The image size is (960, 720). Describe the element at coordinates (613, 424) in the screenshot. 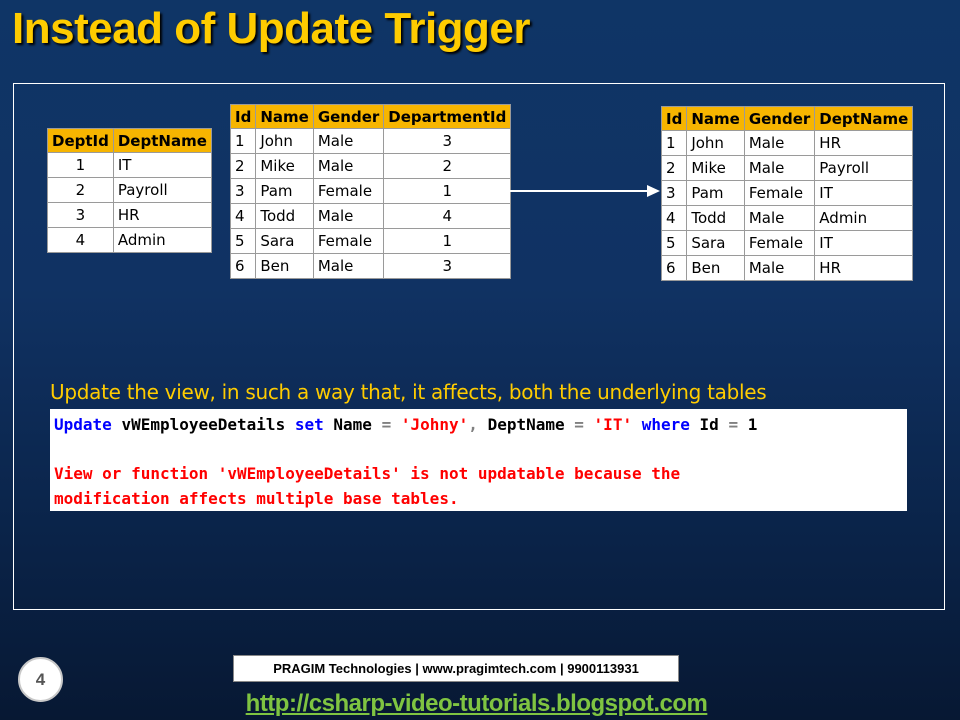

I see `sql-string: 'IT'` at that location.